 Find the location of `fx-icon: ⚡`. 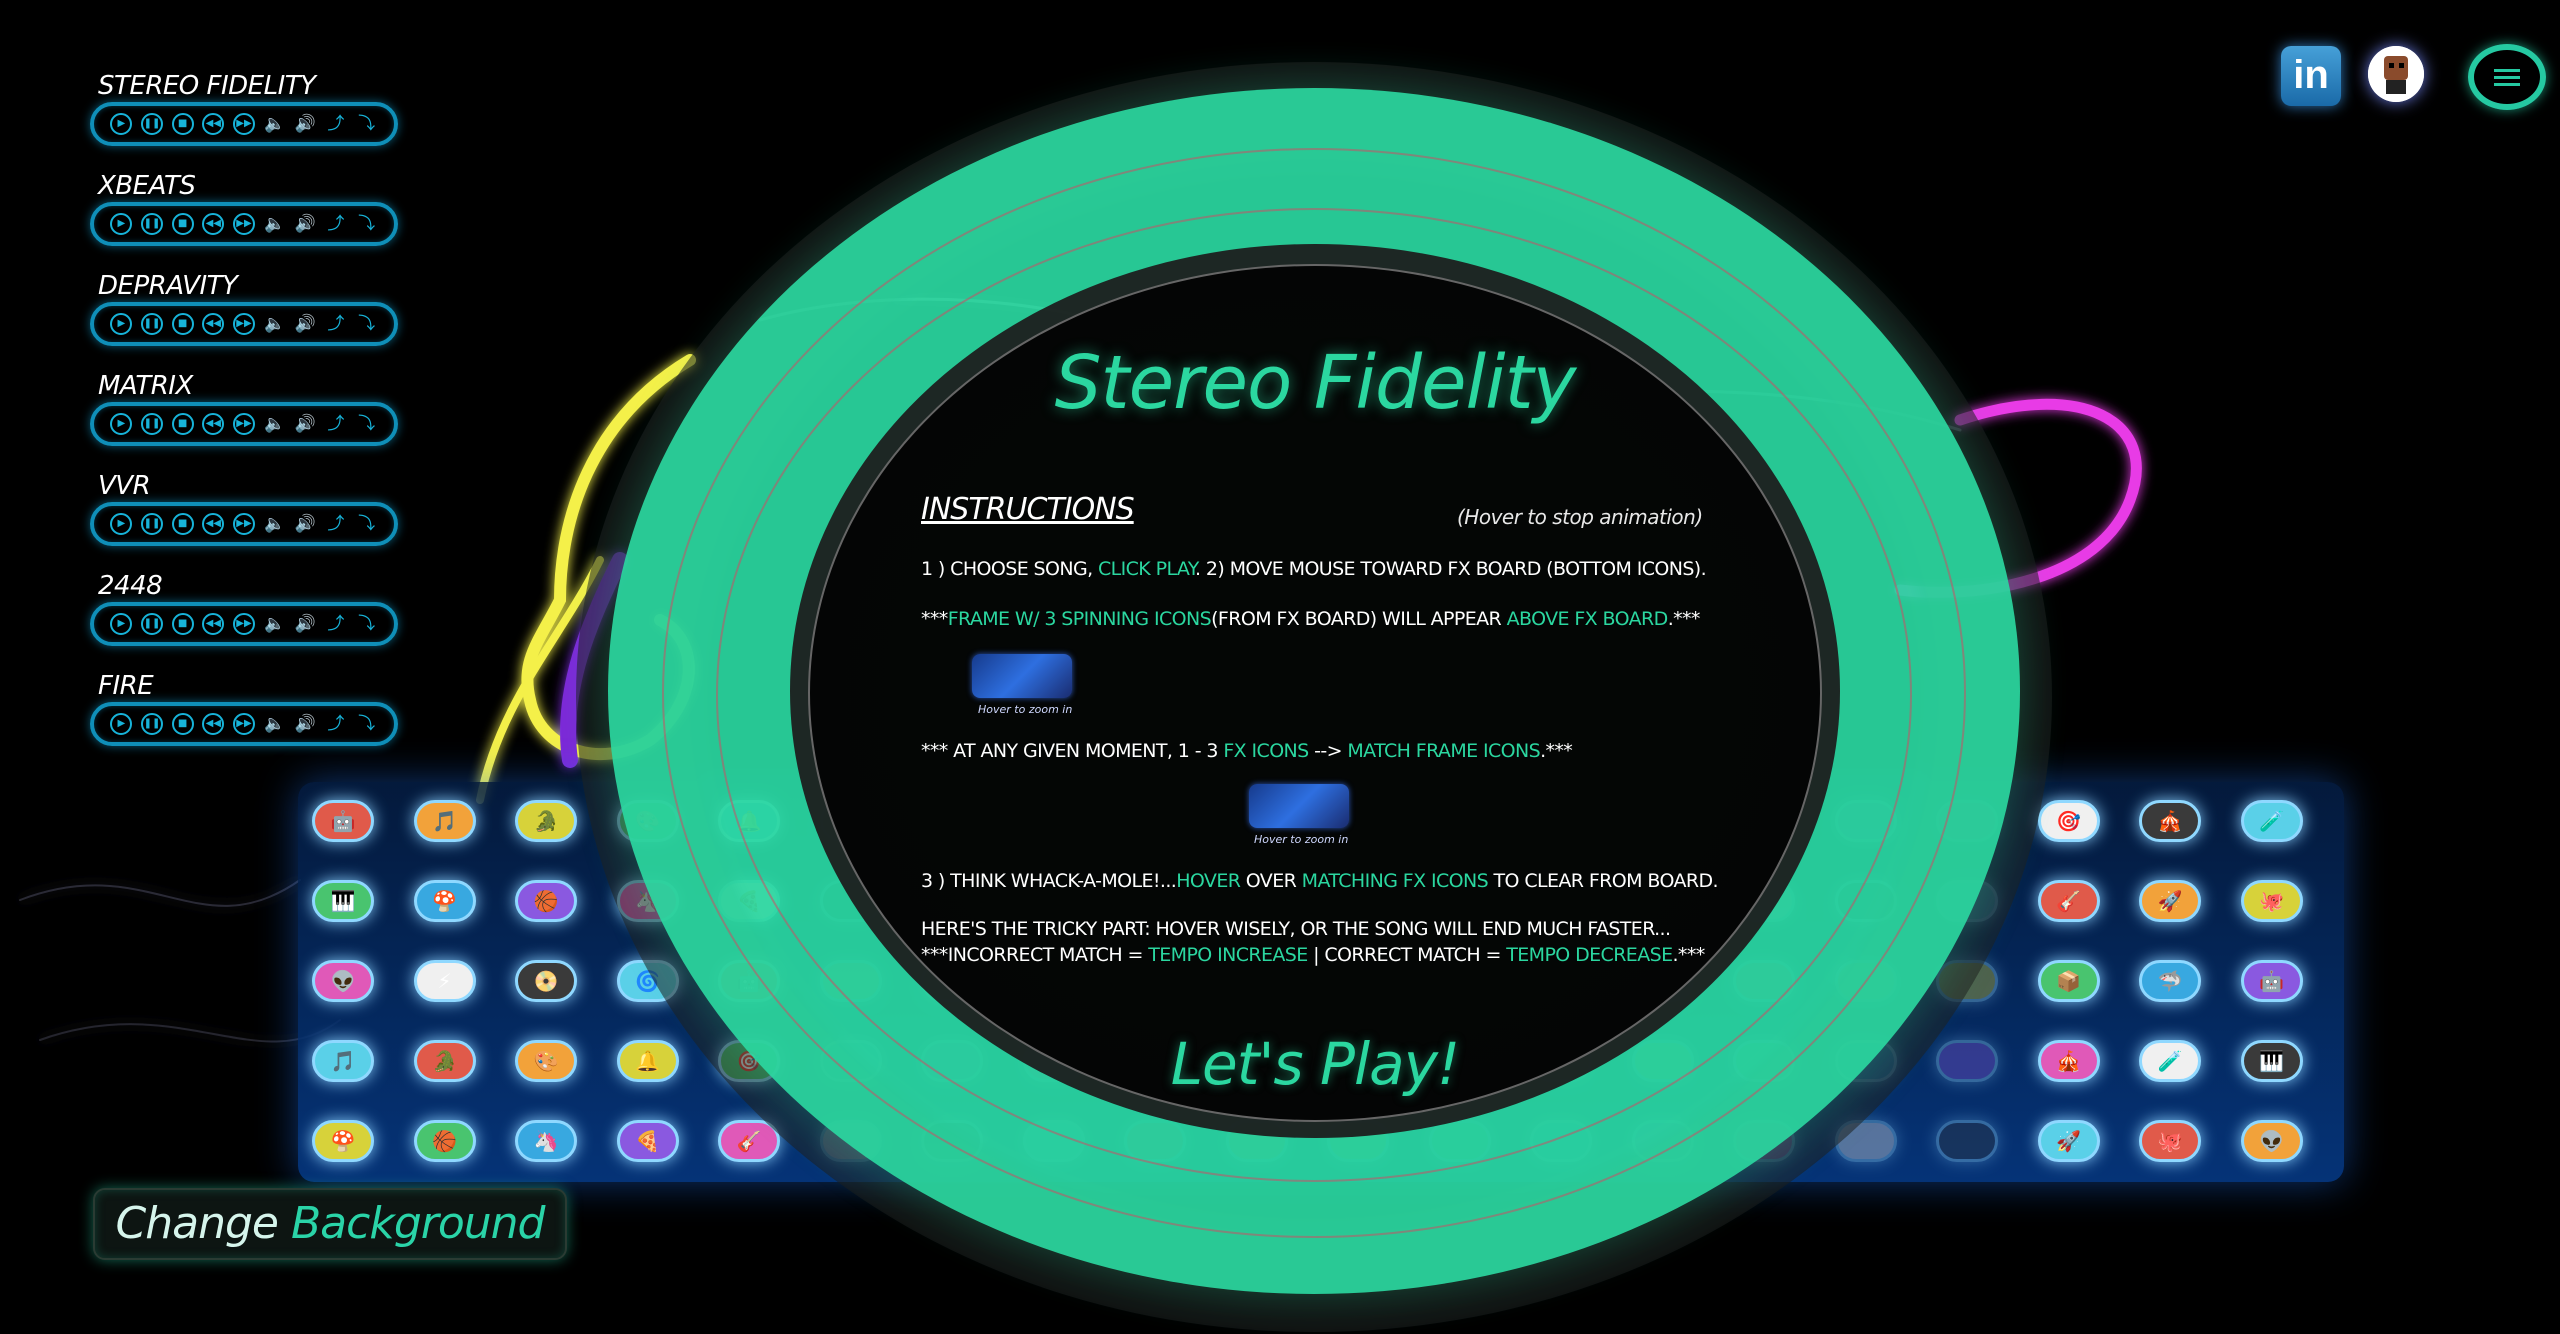

fx-icon: ⚡ is located at coordinates (444, 981).